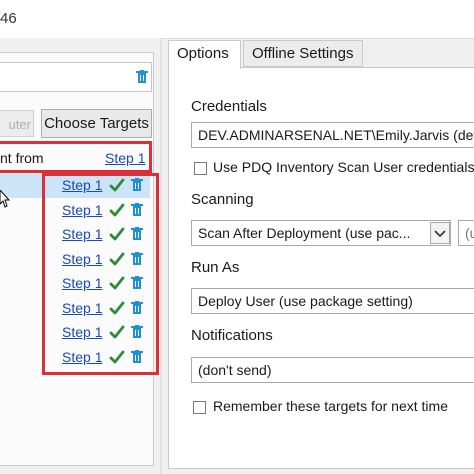  Describe the element at coordinates (332, 370) in the screenshot. I see `notifications-select: (don't send)` at that location.